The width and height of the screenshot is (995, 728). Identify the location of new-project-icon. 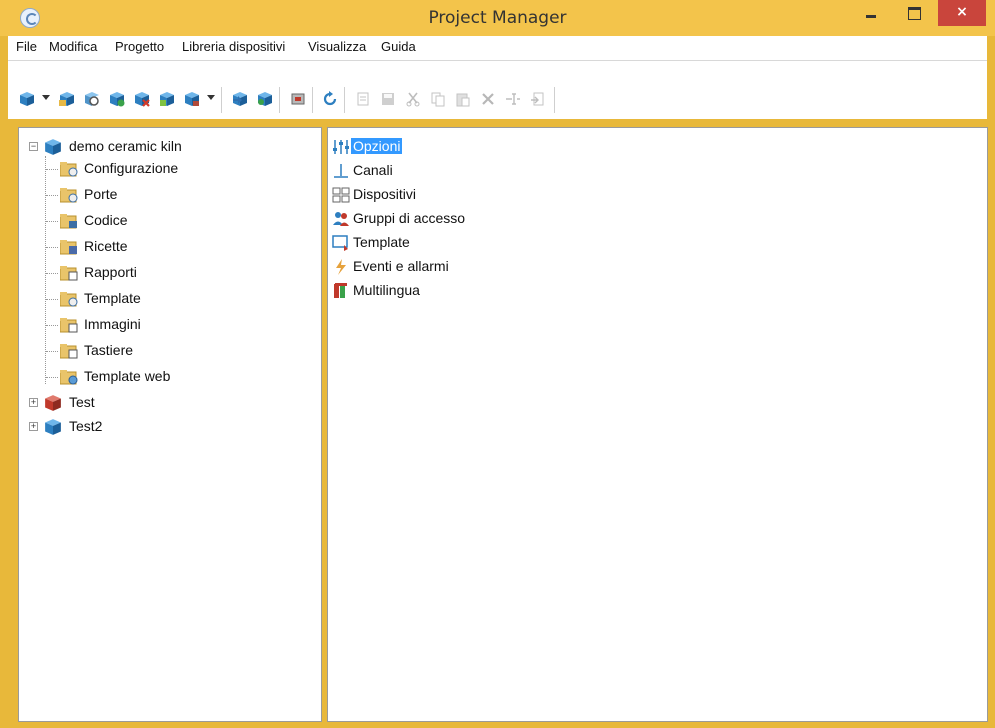
(27, 99).